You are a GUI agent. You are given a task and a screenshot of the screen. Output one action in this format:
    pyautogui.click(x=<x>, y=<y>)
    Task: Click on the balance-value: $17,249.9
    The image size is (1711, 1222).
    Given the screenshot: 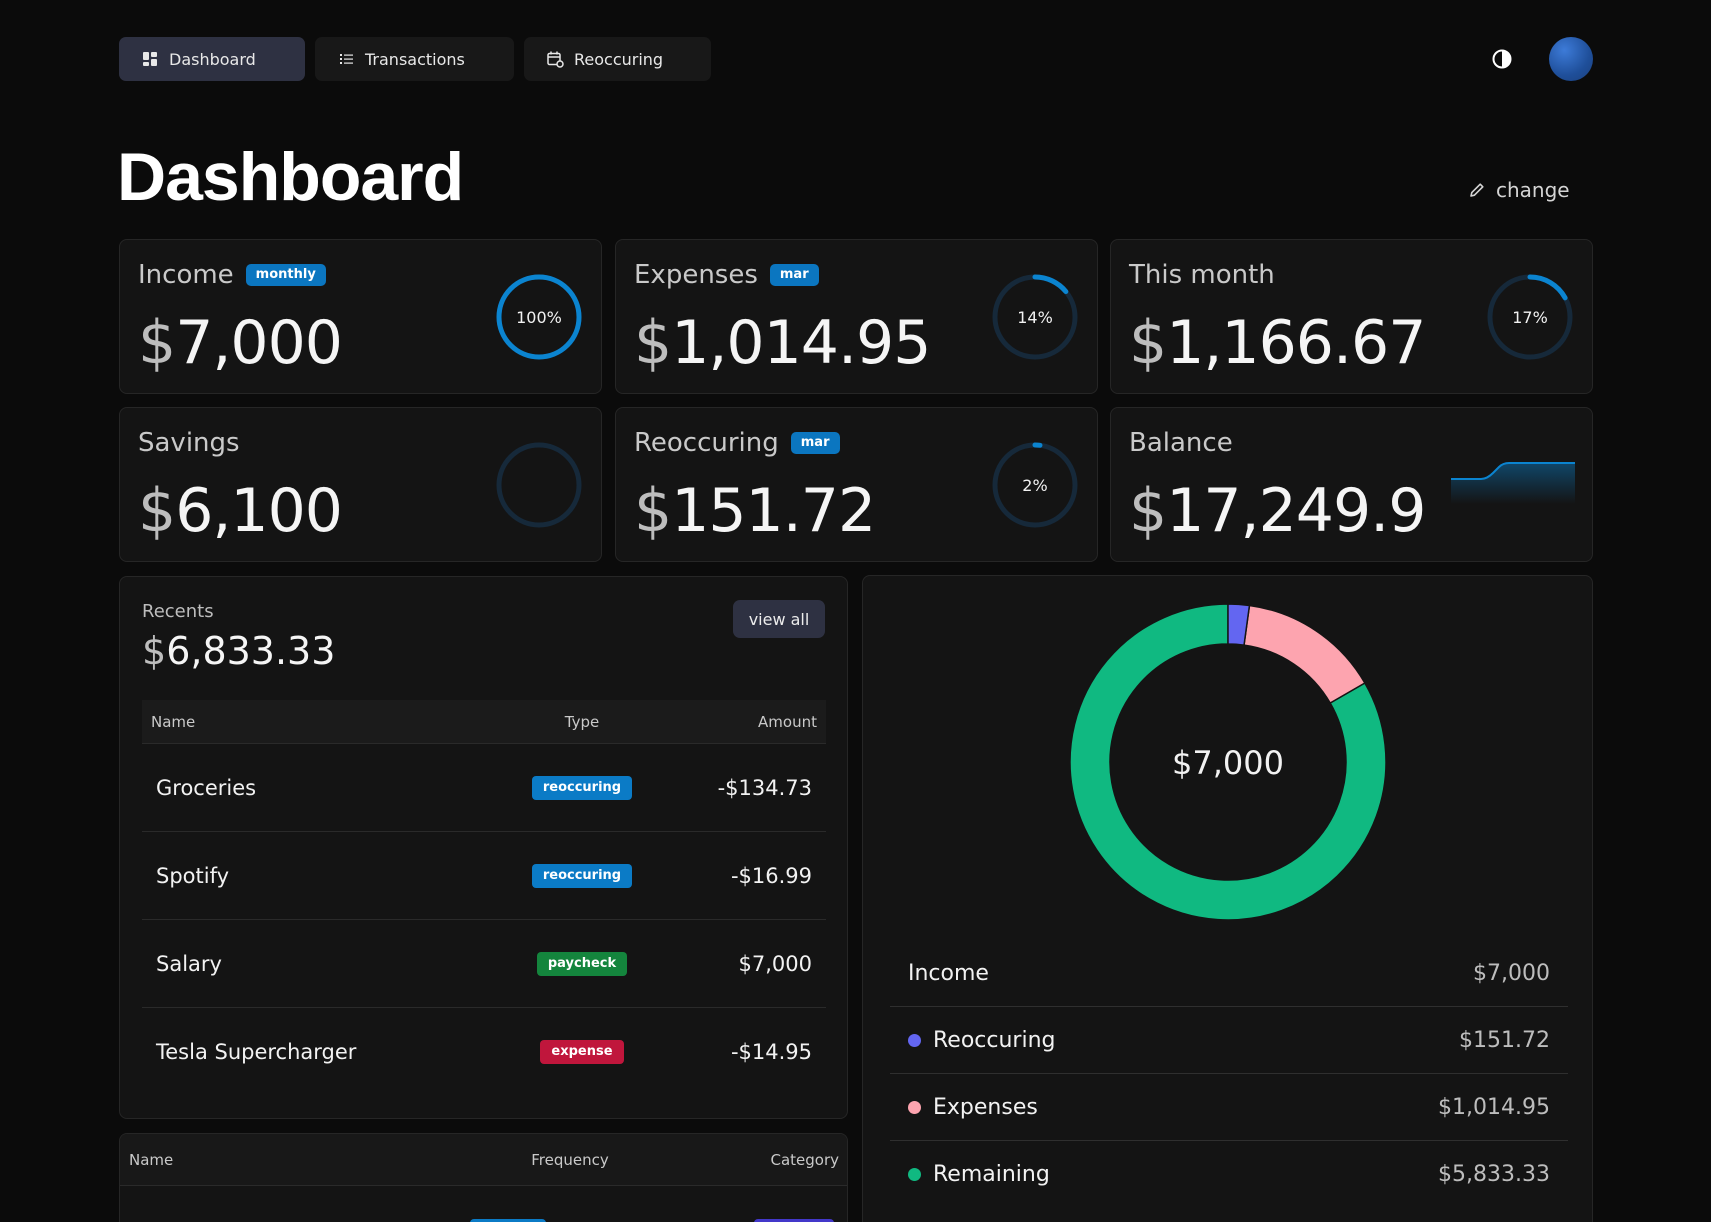 What is the action you would take?
    pyautogui.click(x=1277, y=511)
    